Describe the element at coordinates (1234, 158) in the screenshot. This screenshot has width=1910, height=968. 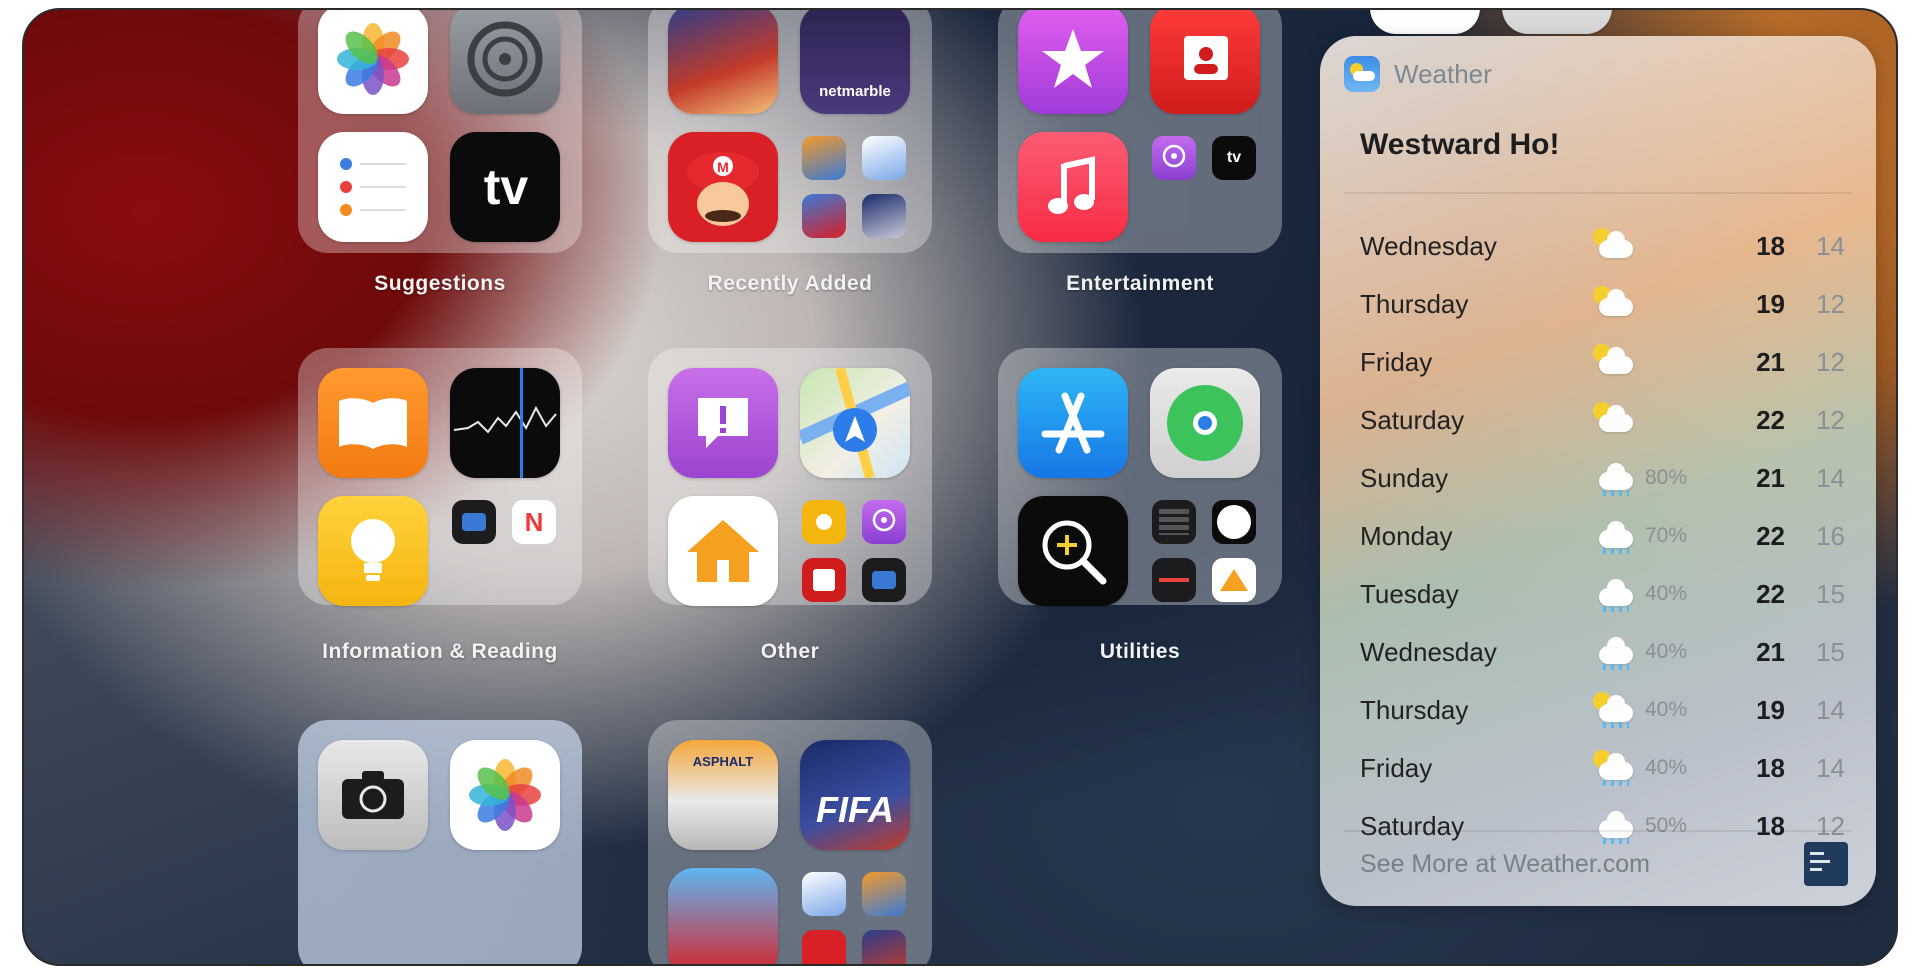
I see `apple-tv-mini-icon: tv` at that location.